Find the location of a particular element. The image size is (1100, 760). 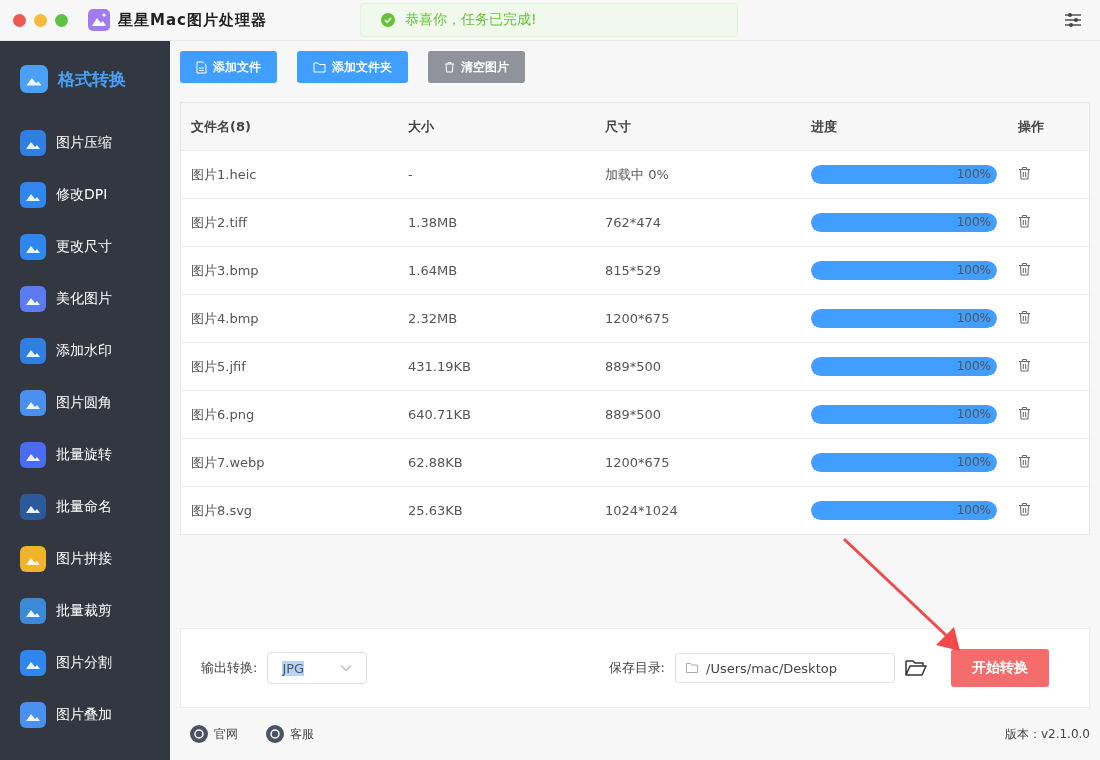

table-cell-text: 640.71KB is located at coordinates (439, 414).